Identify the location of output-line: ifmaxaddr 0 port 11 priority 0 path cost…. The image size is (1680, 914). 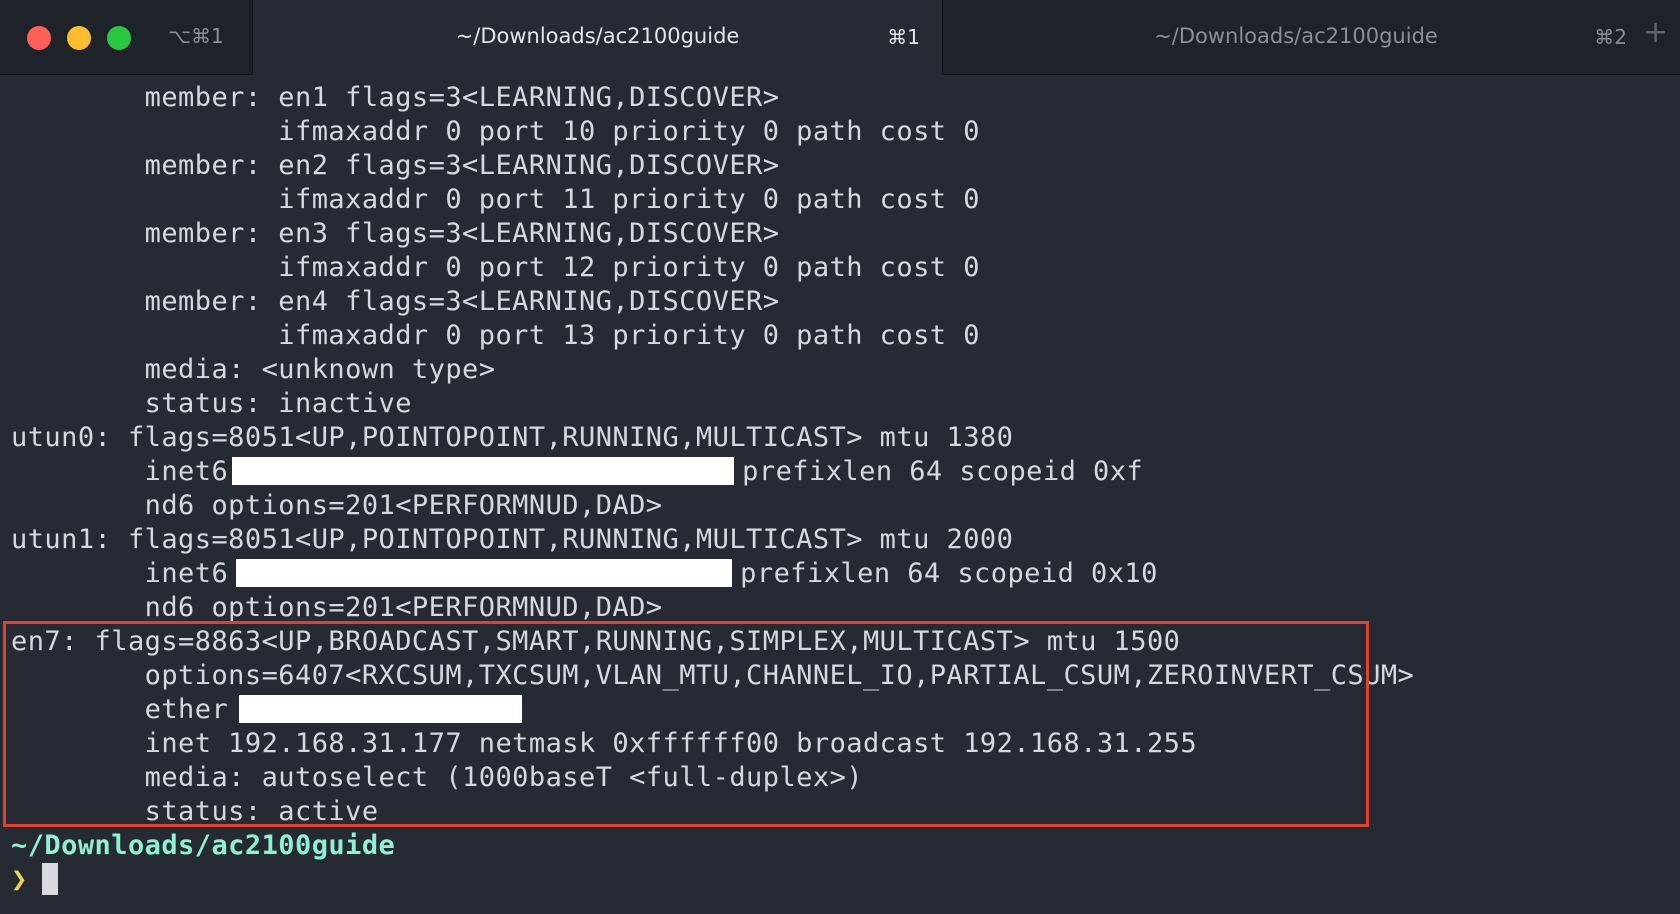
(495, 199).